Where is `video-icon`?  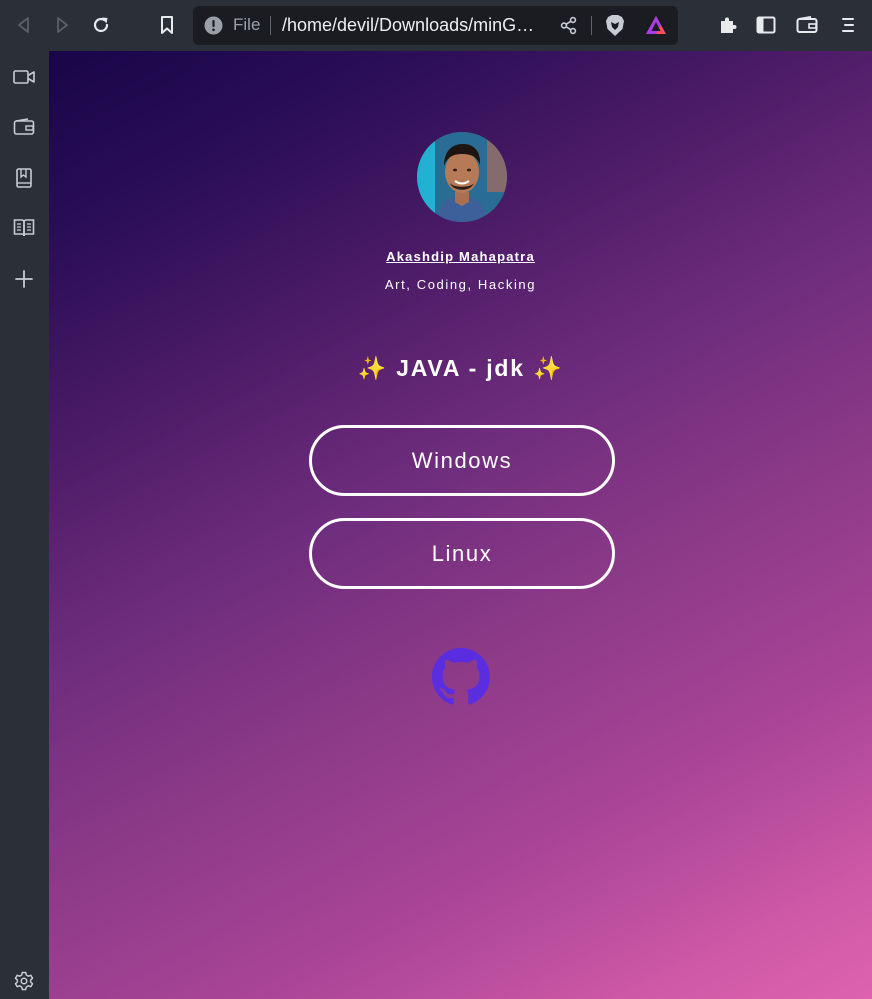 video-icon is located at coordinates (24, 77).